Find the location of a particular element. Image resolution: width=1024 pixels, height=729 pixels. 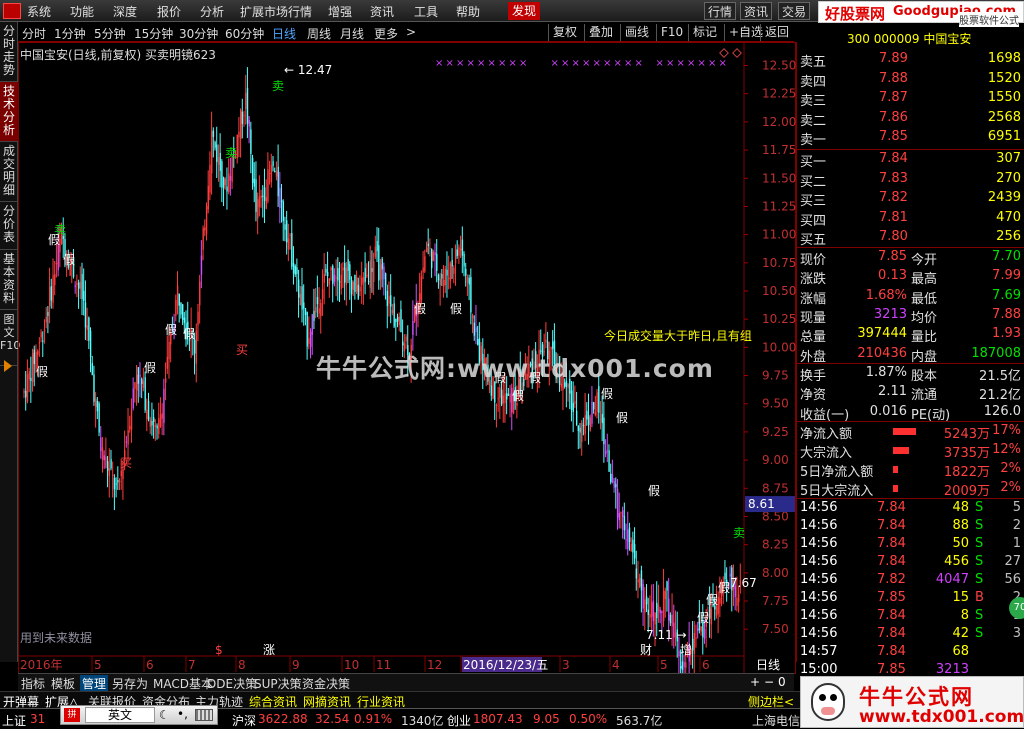

tick-row: 14:56 7.84 48 S 5 is located at coordinates (910, 508).